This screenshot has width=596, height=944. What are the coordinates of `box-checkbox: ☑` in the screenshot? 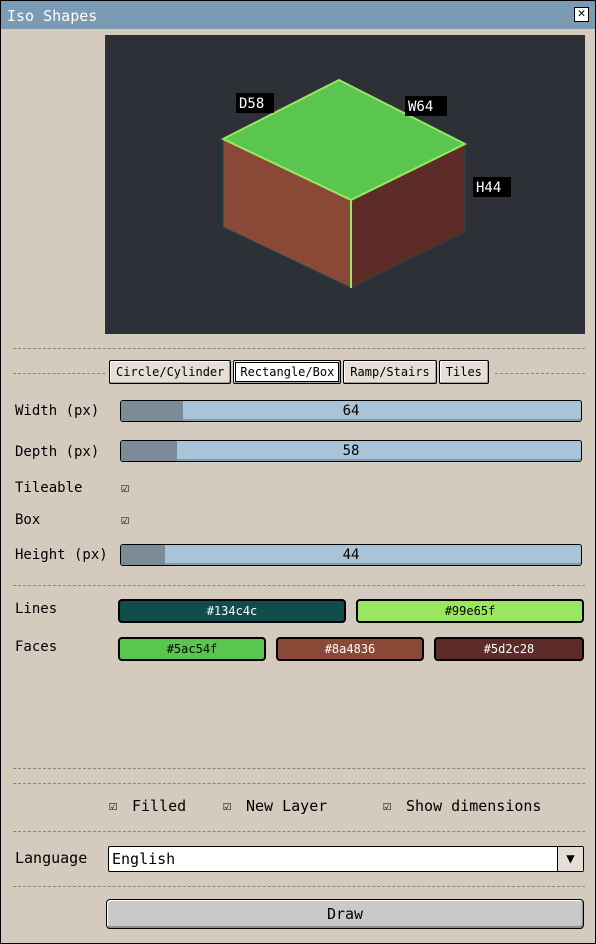 It's located at (128, 520).